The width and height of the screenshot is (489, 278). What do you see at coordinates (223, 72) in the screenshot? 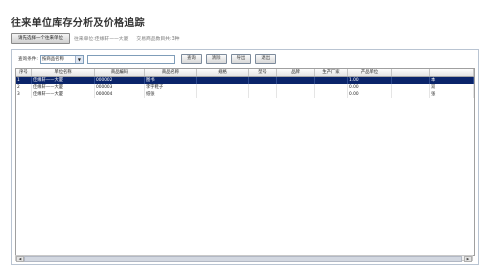
I see `column-header: 规格` at bounding box center [223, 72].